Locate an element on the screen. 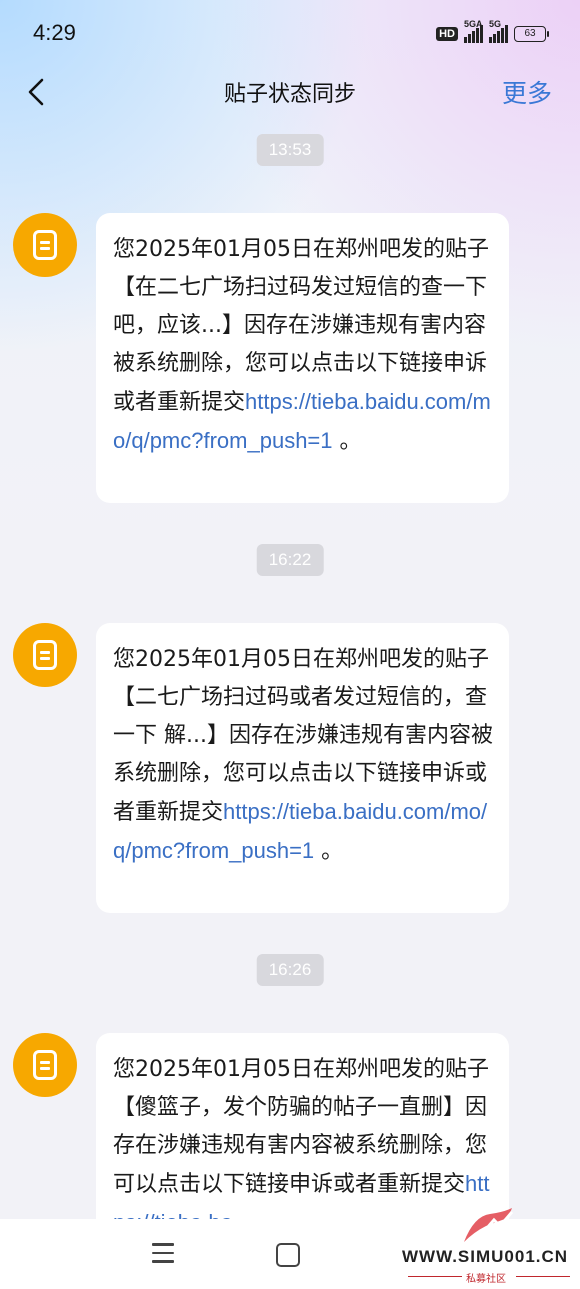 The image size is (580, 1289). watermark-subtitle: 私募社区 is located at coordinates (486, 1279).